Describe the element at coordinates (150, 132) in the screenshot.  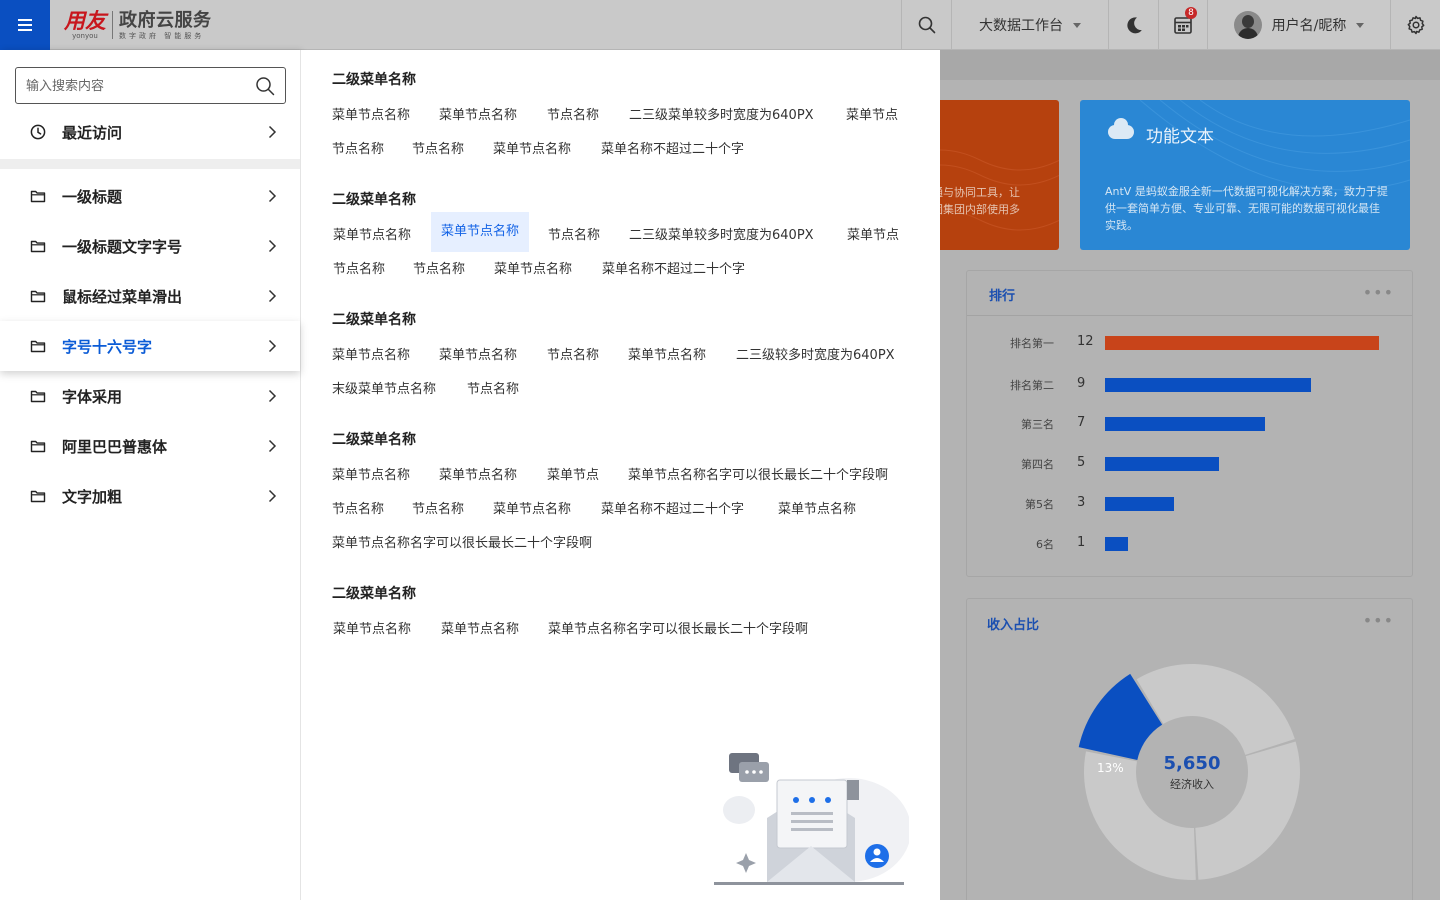
I see `sidebar-item-recent: 最近访问` at that location.